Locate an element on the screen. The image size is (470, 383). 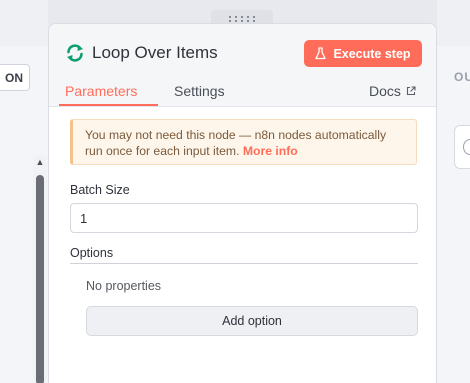
panel-tabs: Parameters Settings Docs is located at coordinates (242, 93).